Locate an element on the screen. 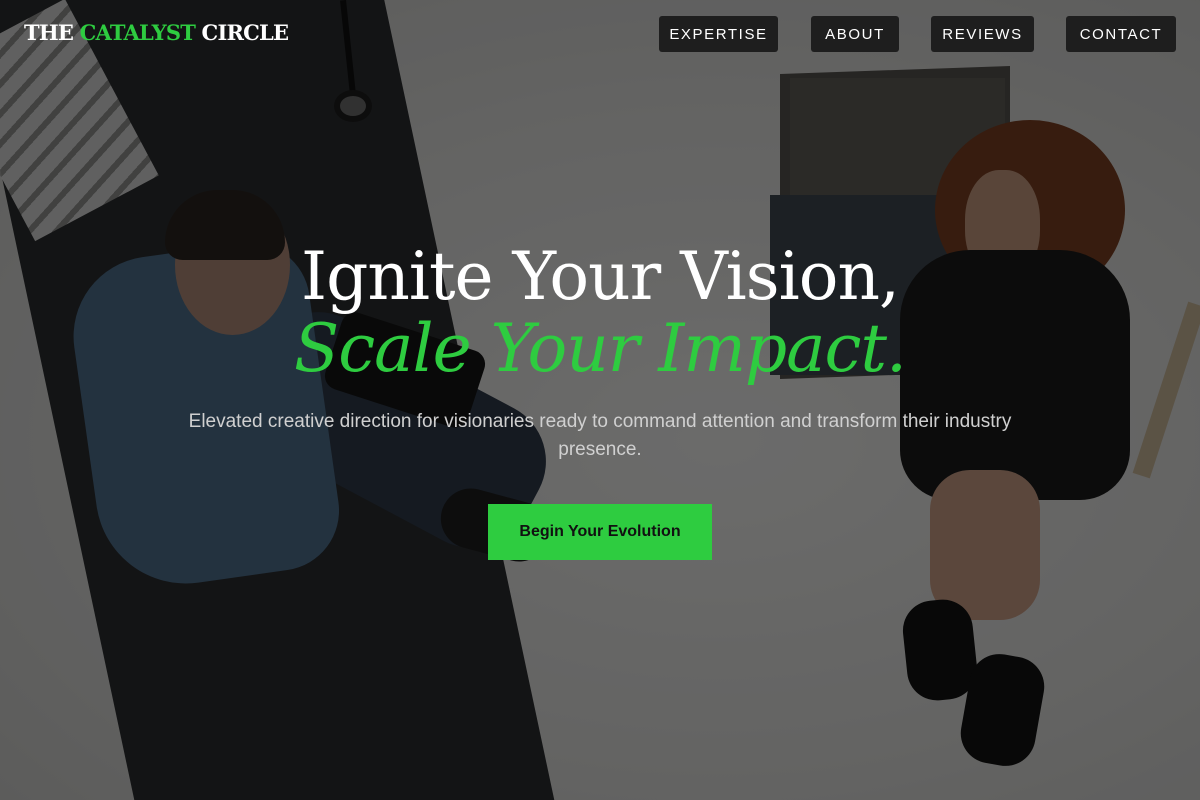 The width and height of the screenshot is (1200, 800). logo-text-the: THE is located at coordinates (52, 32).